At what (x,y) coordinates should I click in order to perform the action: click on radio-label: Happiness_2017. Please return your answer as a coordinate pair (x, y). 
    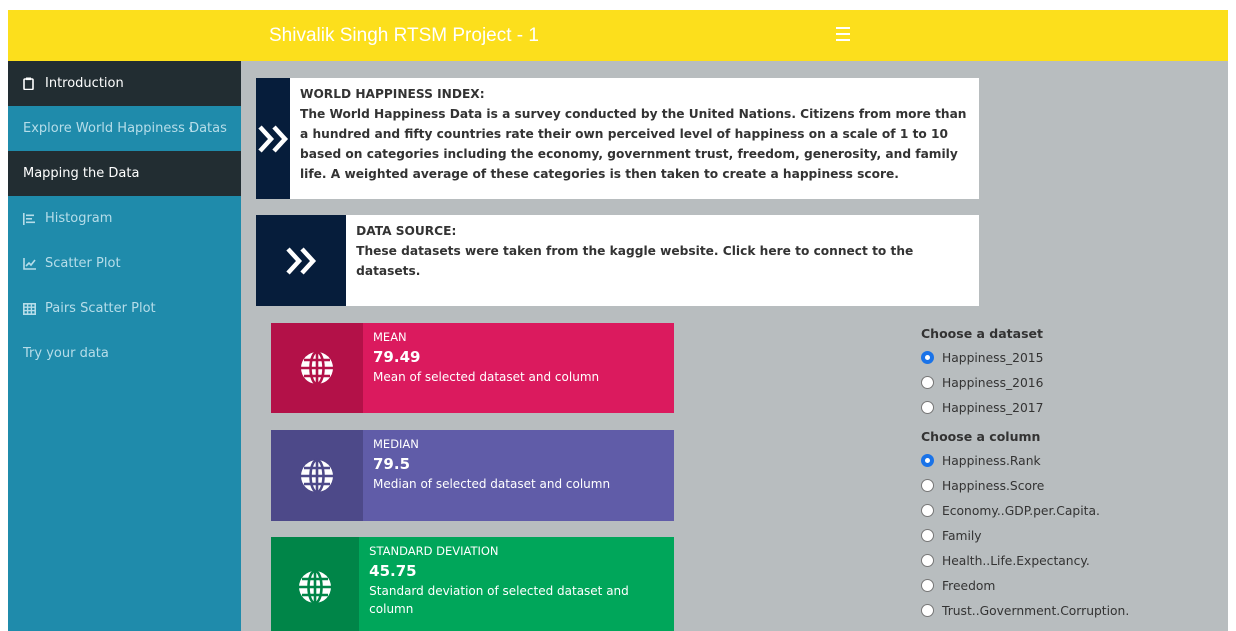
    Looking at the image, I should click on (993, 407).